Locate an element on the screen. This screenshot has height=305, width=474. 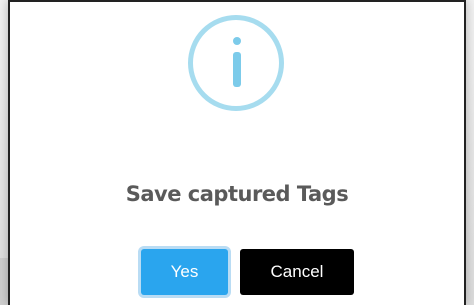
info-icon is located at coordinates (236, 63).